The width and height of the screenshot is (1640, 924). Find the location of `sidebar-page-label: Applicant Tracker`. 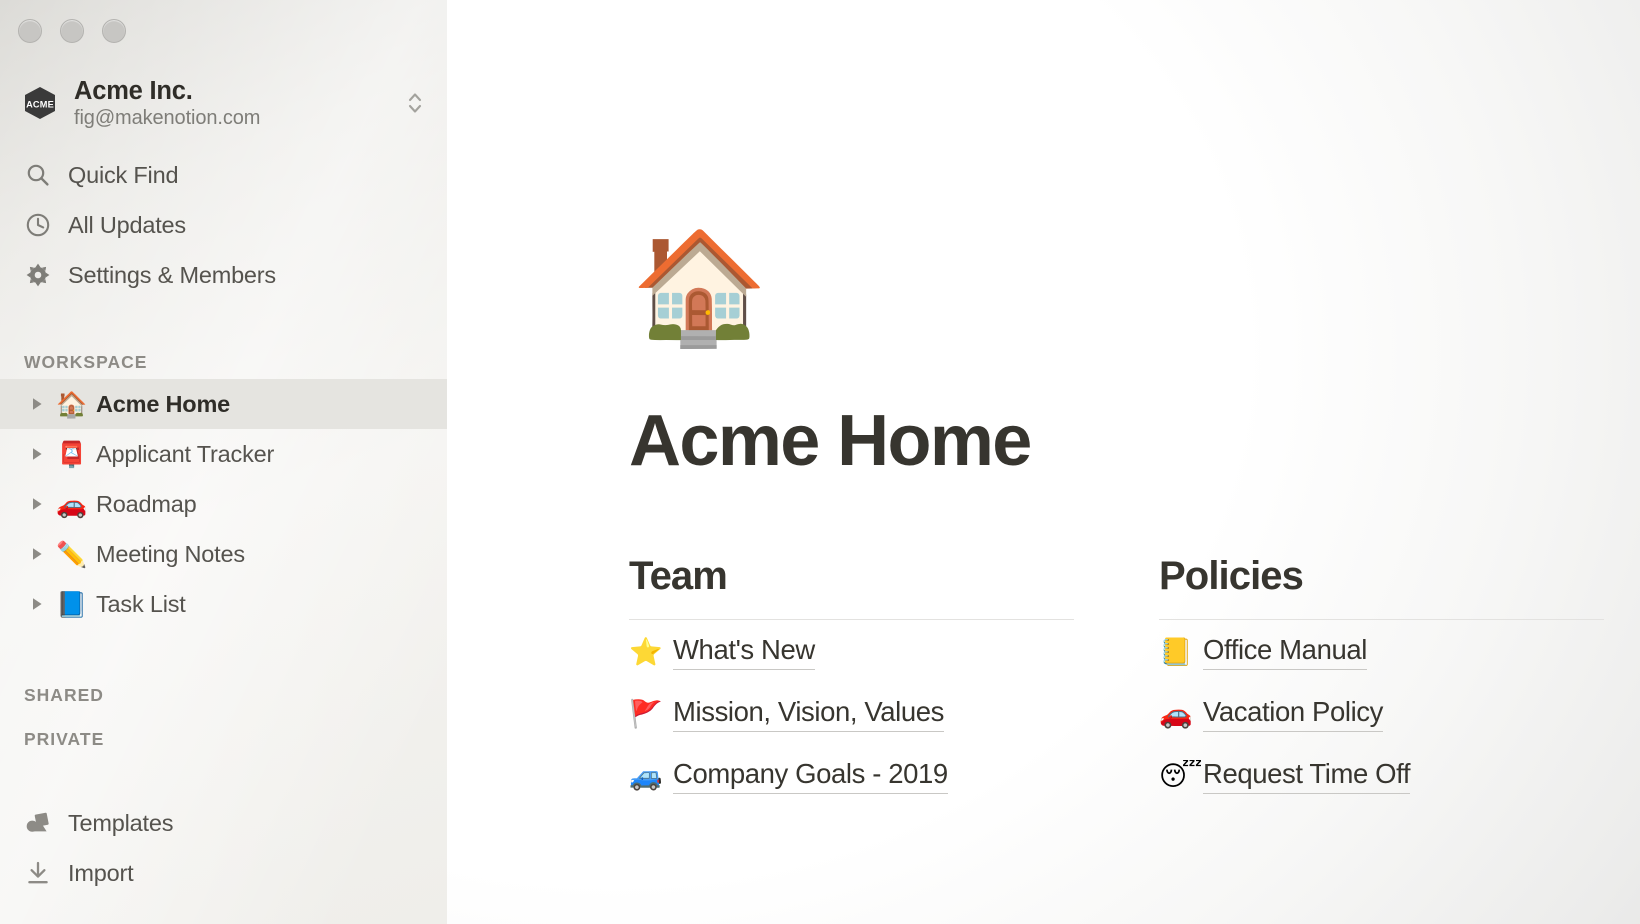

sidebar-page-label: Applicant Tracker is located at coordinates (185, 453).